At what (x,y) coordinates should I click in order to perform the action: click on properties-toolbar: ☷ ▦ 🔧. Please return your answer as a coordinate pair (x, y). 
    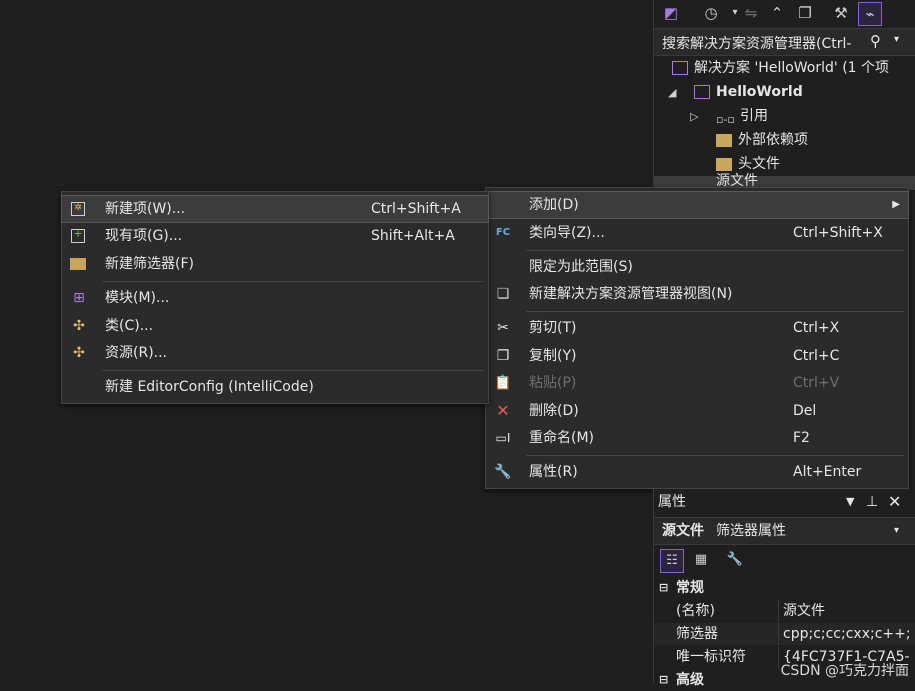
    Looking at the image, I should click on (784, 560).